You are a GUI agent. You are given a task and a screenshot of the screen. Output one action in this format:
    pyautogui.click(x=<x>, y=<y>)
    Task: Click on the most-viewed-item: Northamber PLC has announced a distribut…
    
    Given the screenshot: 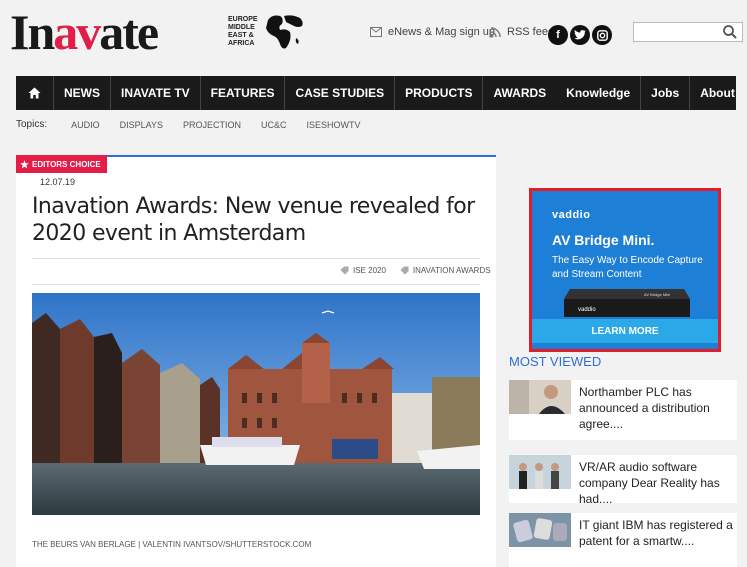 What is the action you would take?
    pyautogui.click(x=623, y=410)
    